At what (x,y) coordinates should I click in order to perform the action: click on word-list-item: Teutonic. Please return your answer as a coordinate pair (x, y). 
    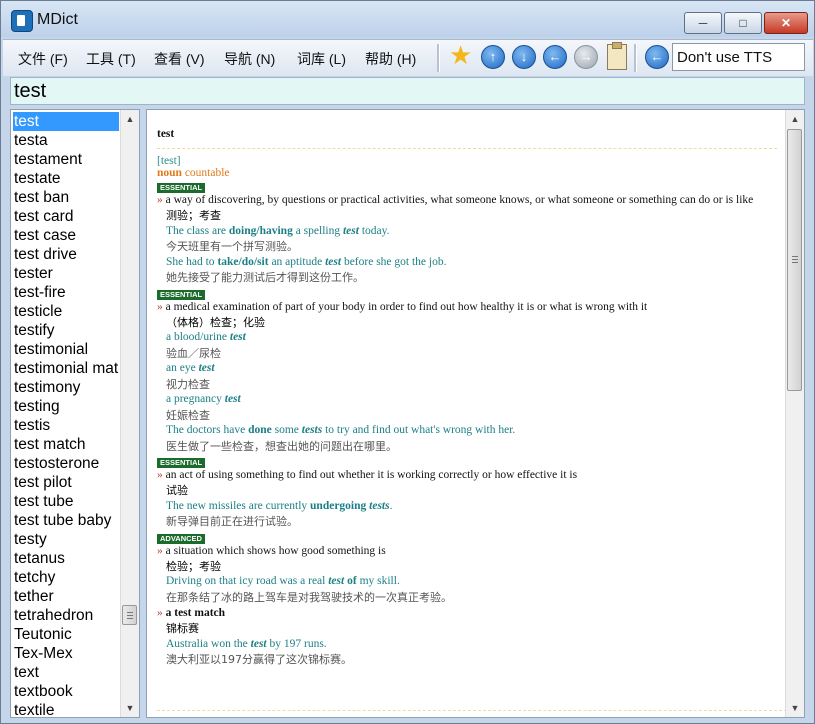
    Looking at the image, I should click on (66, 634).